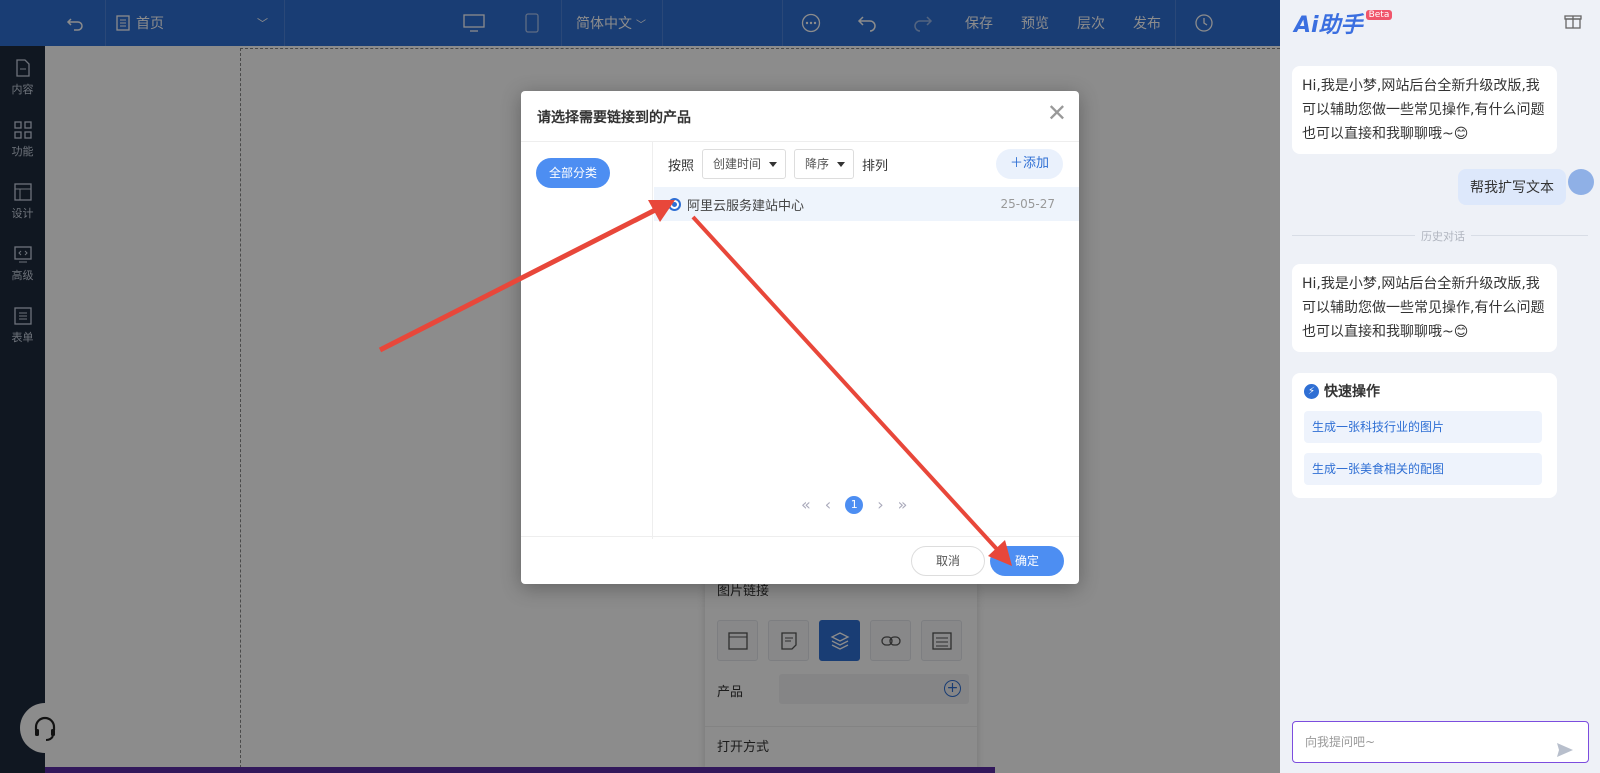  Describe the element at coordinates (681, 166) in the screenshot. I see `sort-by-label: 按照` at that location.